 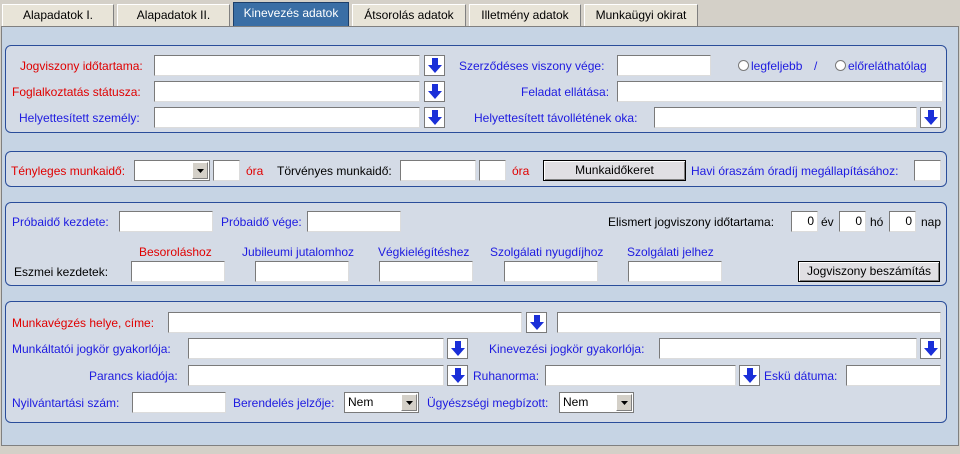 I want to click on kinevezesi-jogkor-label: Kinevezési jogkör gyakorlója:, so click(x=567, y=349).